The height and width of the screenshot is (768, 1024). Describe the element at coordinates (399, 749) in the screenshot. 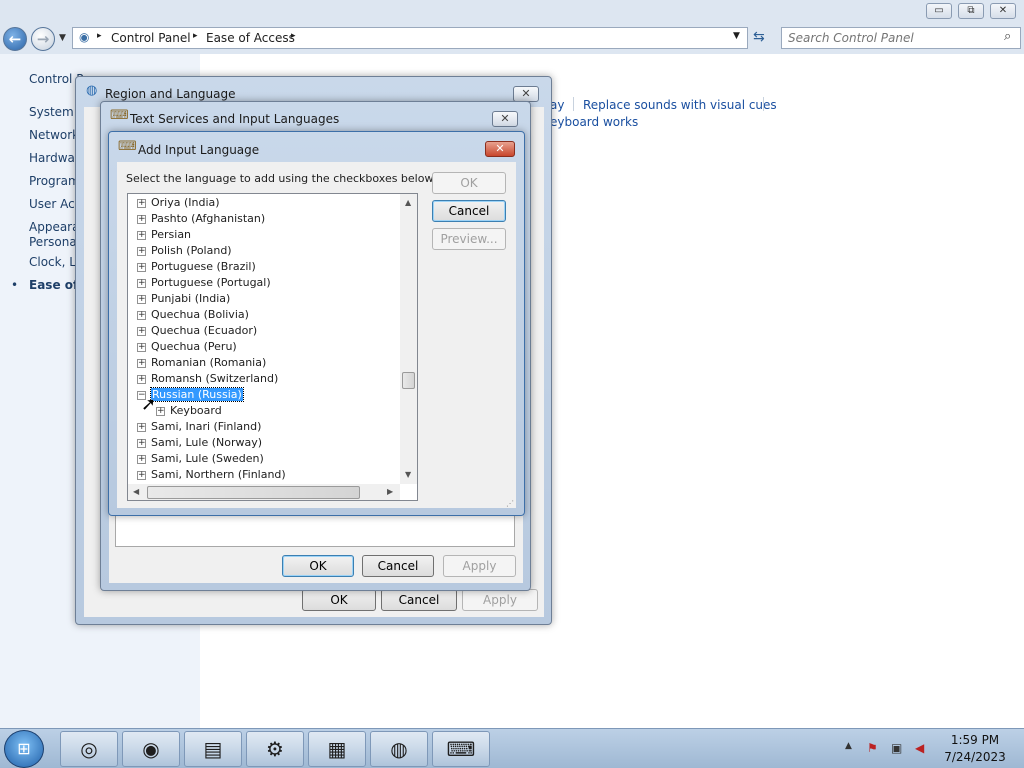

I see `region-globe-icon: ◍` at that location.